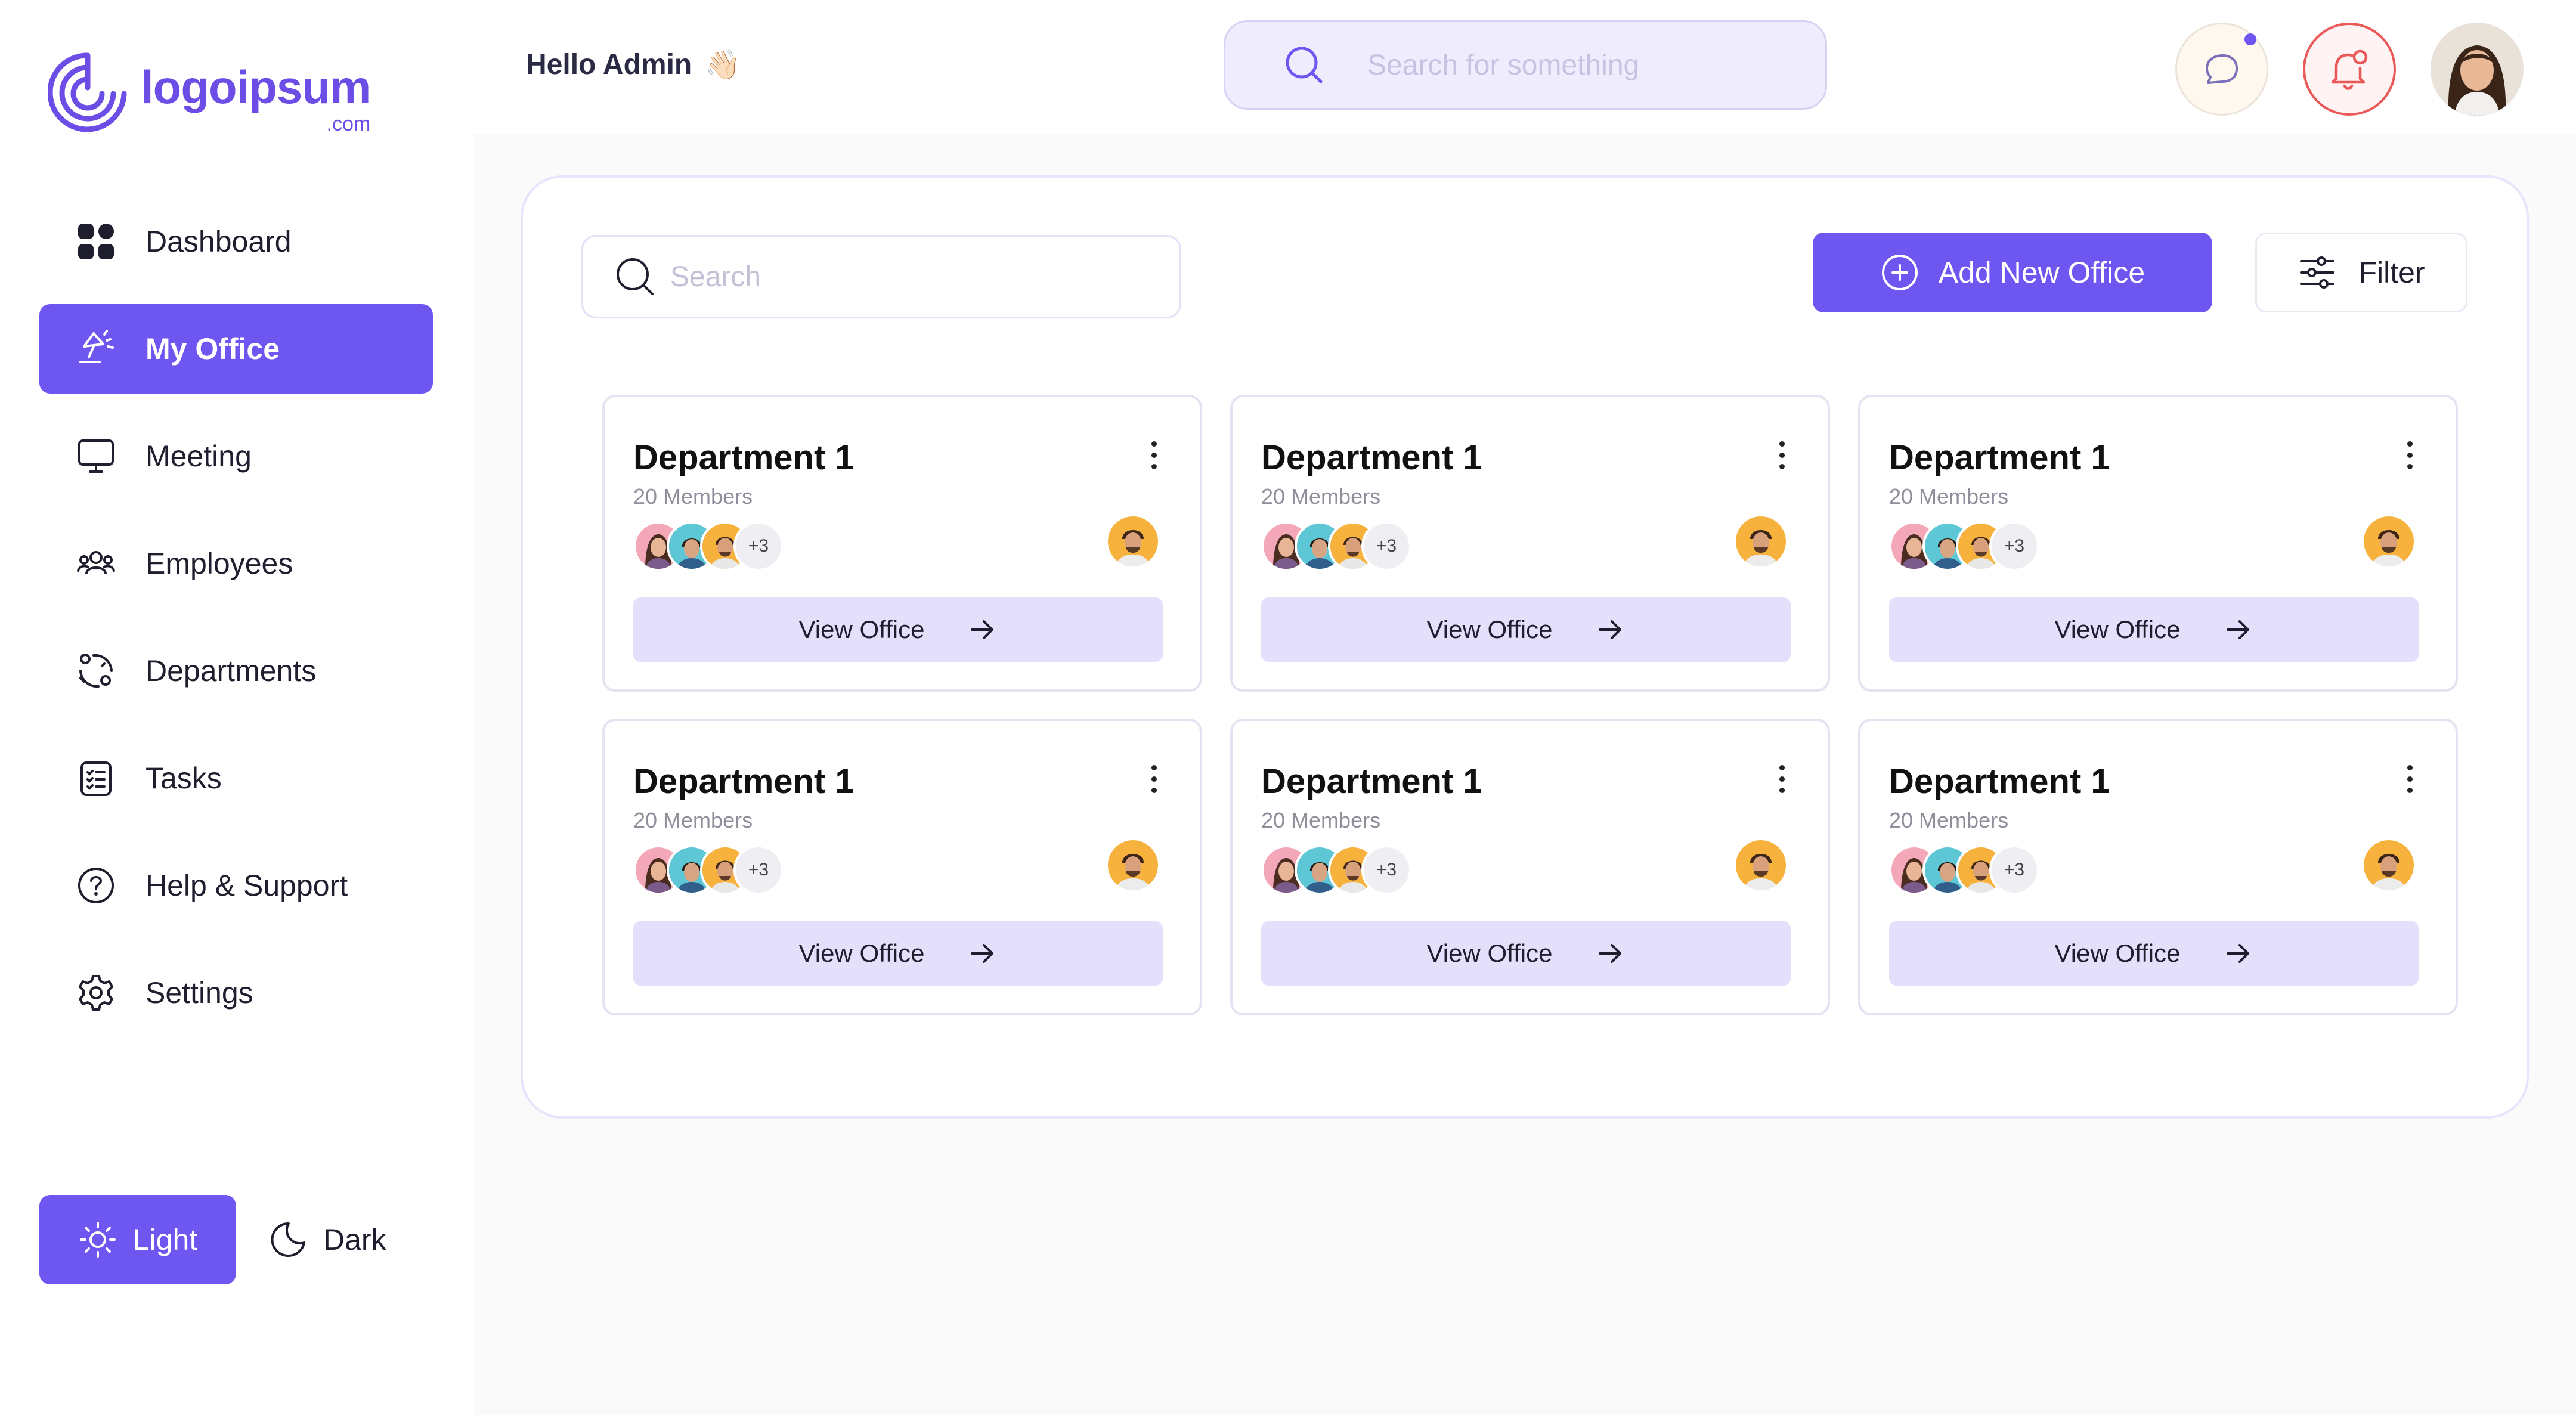 Image resolution: width=2576 pixels, height=1415 pixels. I want to click on global-search-input, so click(1576, 65).